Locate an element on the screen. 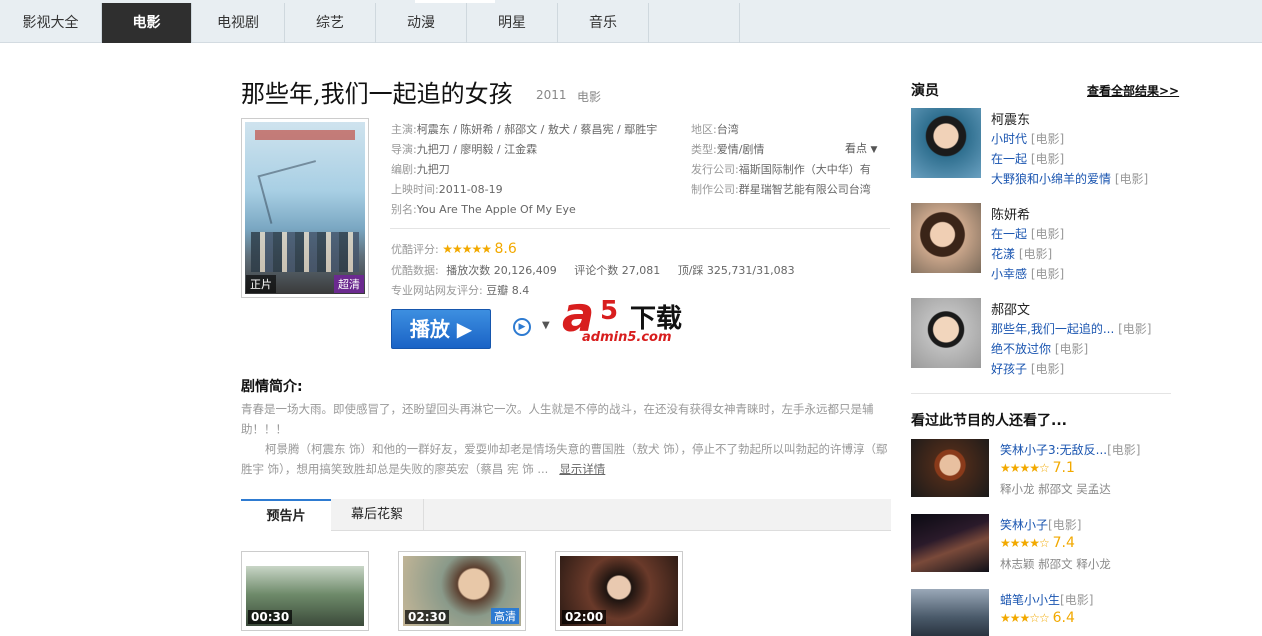  actor-work: 好孩子 [电影] is located at coordinates (1027, 368).